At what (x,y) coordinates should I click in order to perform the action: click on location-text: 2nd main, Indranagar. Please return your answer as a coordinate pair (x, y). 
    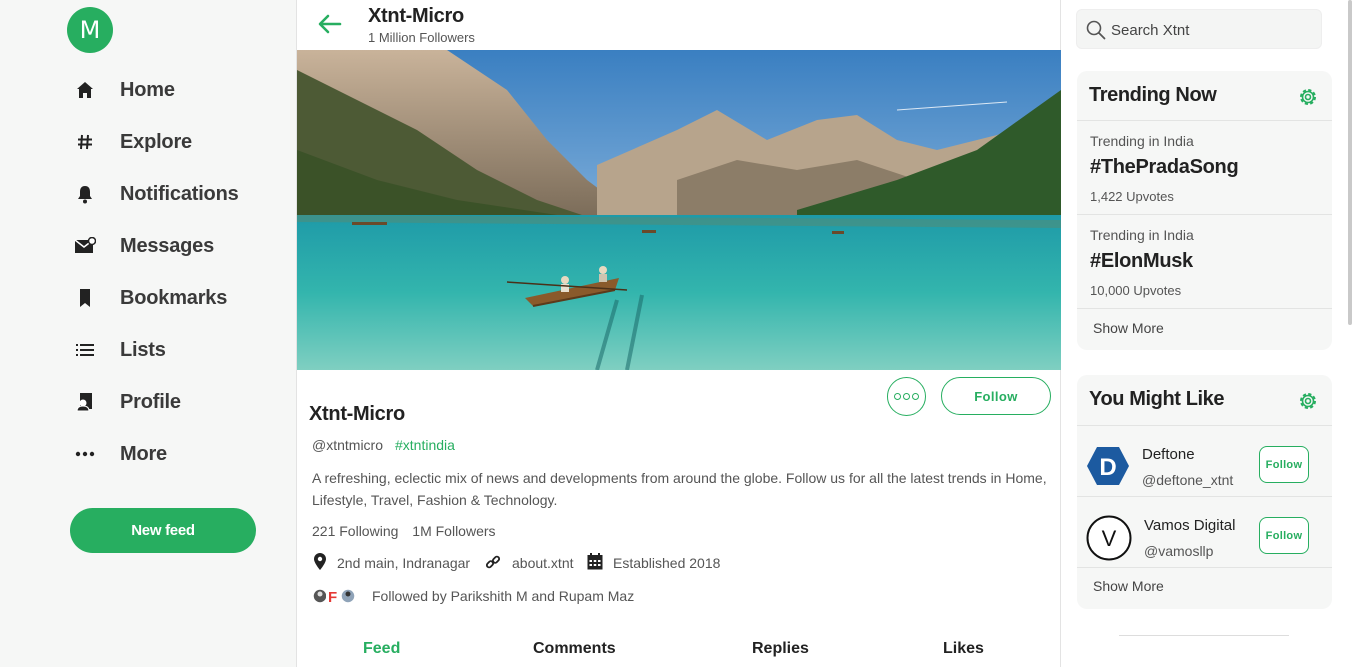
    Looking at the image, I should click on (404, 563).